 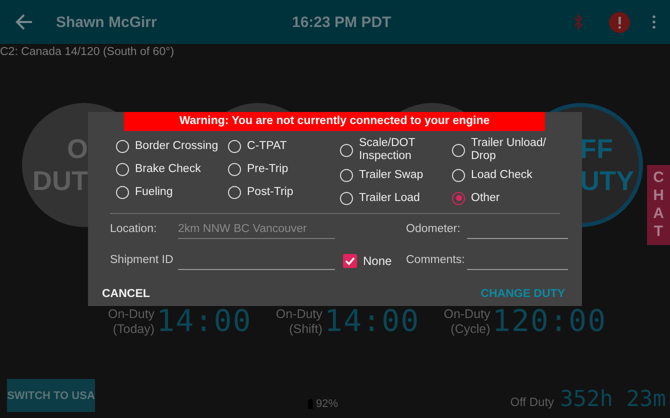 What do you see at coordinates (434, 230) in the screenshot?
I see `field-label: Odometer:` at bounding box center [434, 230].